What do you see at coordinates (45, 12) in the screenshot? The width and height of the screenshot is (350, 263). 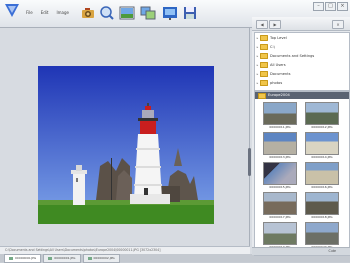 I see `menu-edit: Edit` at bounding box center [45, 12].